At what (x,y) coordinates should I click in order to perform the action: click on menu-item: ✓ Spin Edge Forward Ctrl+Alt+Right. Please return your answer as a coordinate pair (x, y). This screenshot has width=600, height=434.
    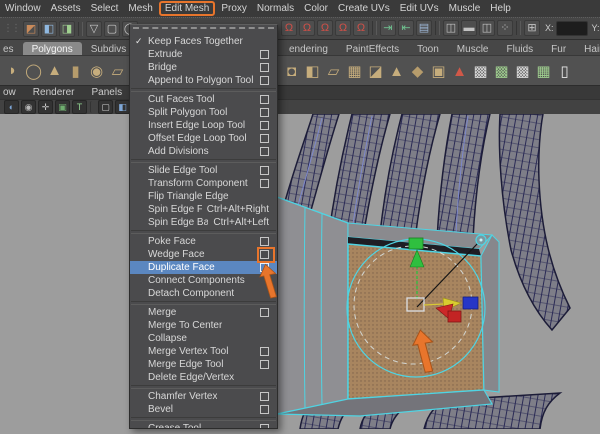
    Looking at the image, I should click on (203, 209).